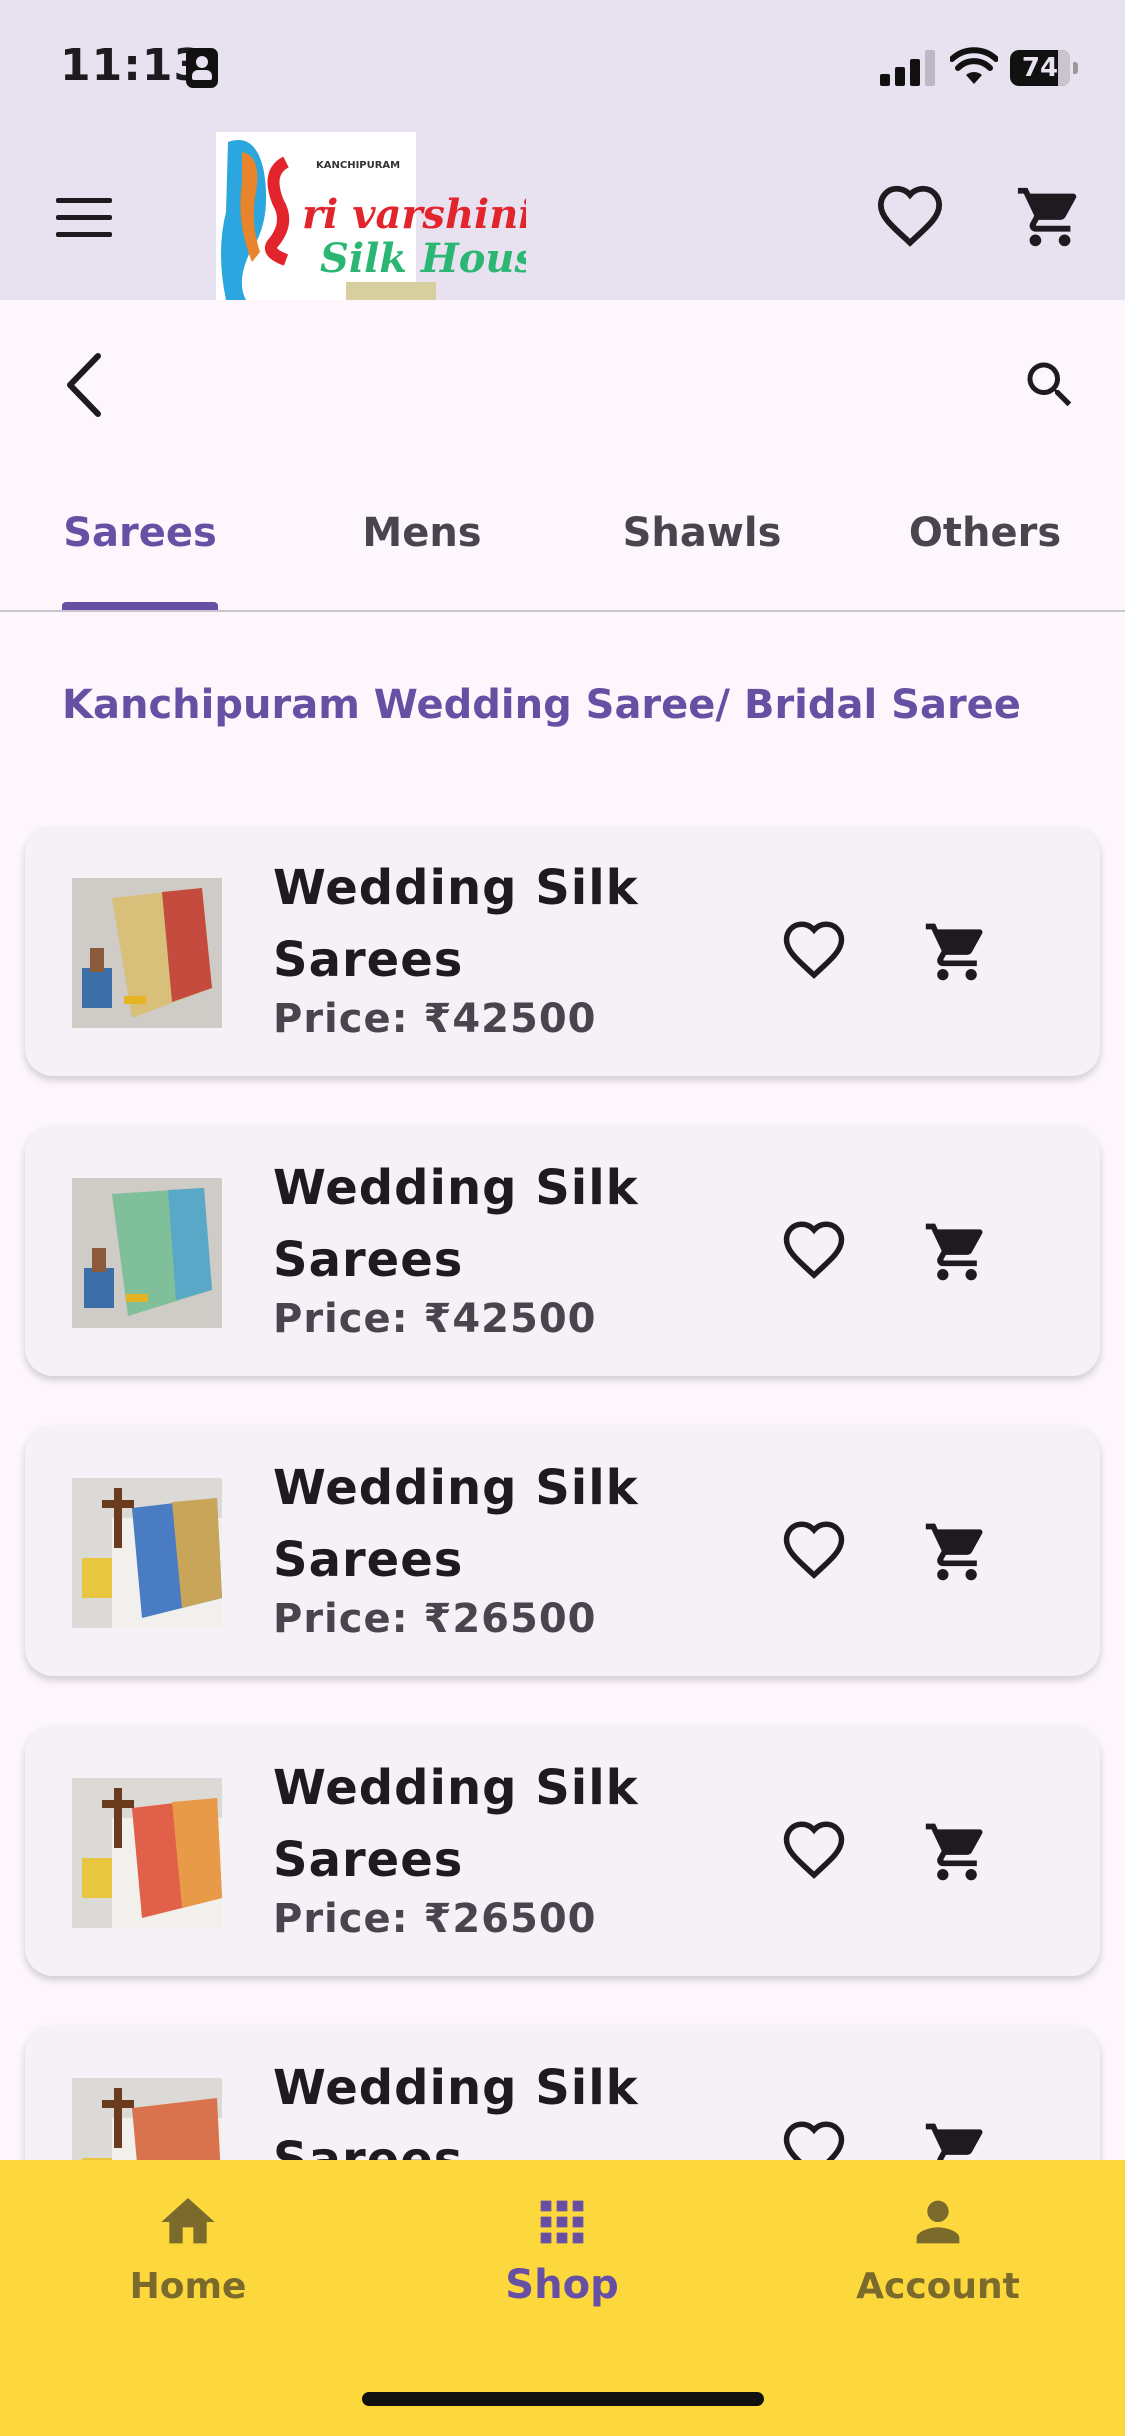  What do you see at coordinates (188, 2286) in the screenshot?
I see `nav-home-label: Home` at bounding box center [188, 2286].